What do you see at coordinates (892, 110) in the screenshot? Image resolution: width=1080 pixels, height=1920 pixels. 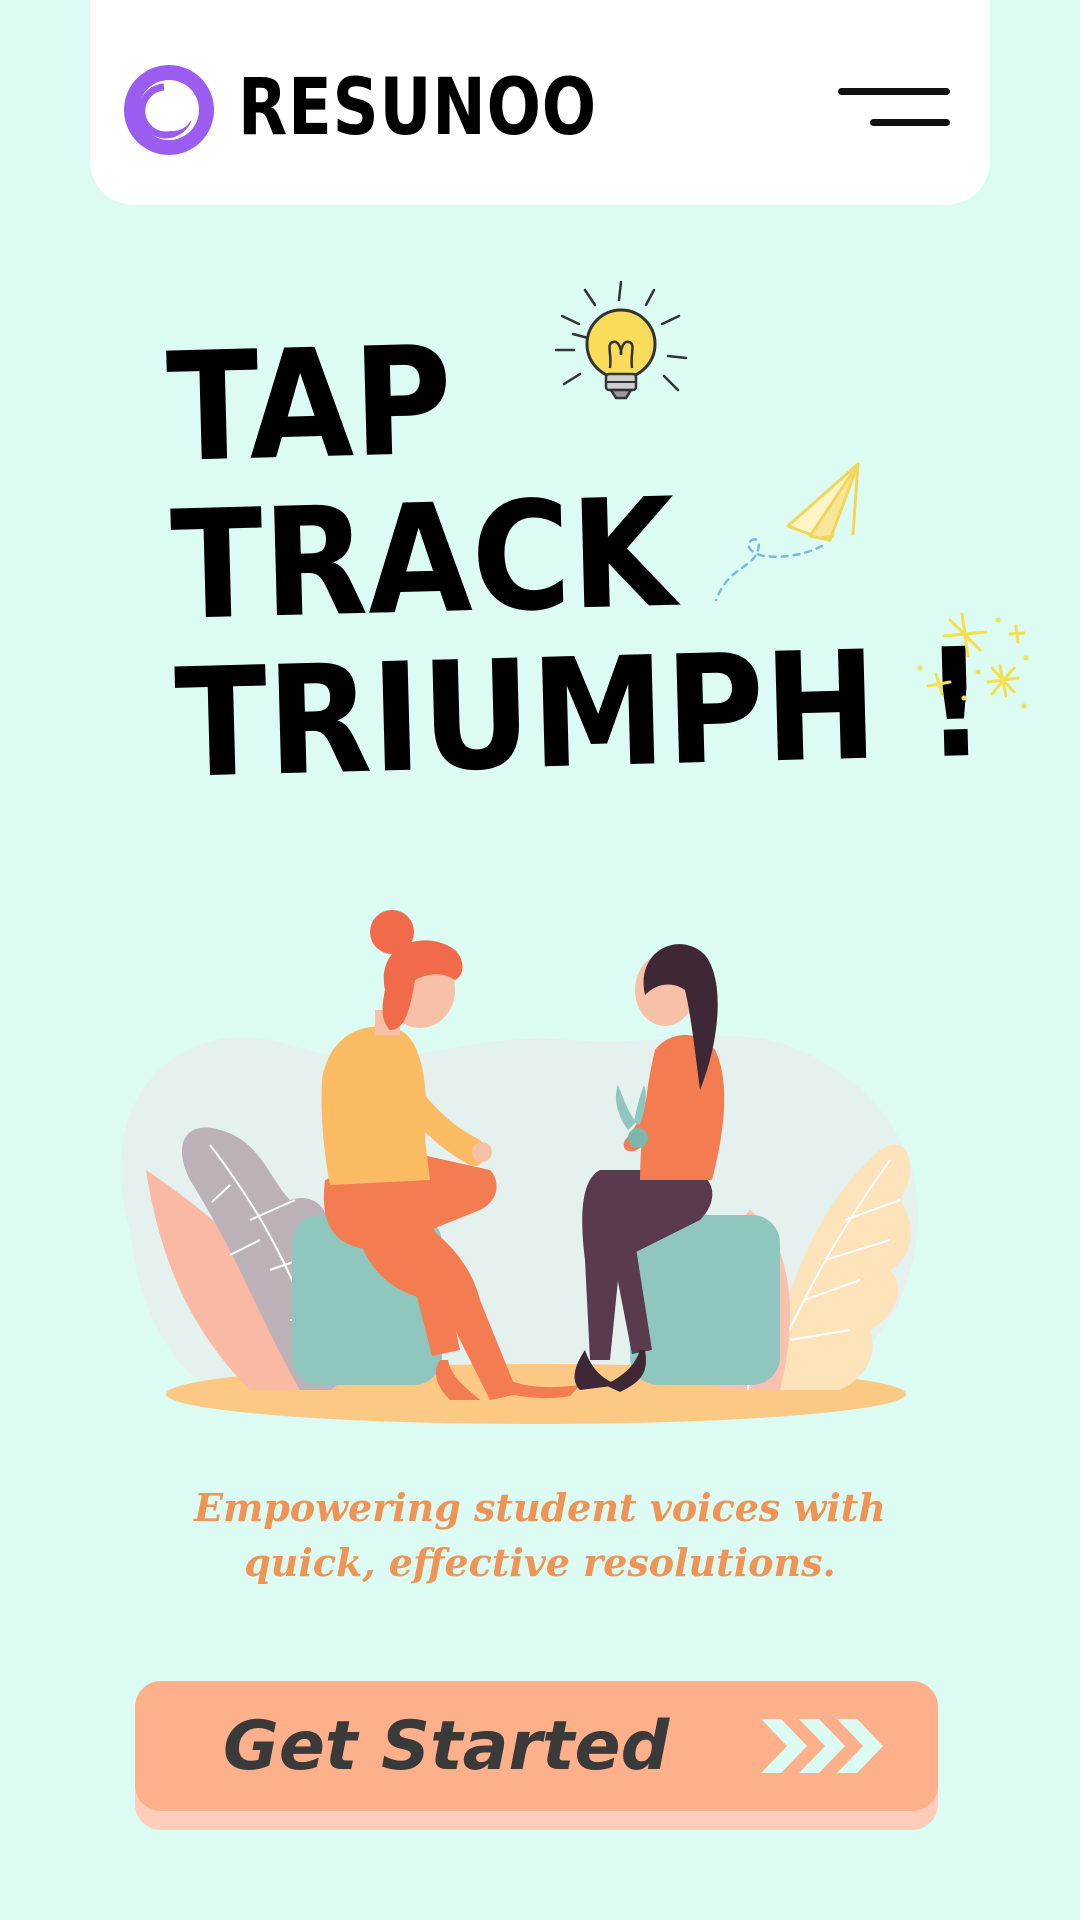 I see `hamburger-menu-icon` at bounding box center [892, 110].